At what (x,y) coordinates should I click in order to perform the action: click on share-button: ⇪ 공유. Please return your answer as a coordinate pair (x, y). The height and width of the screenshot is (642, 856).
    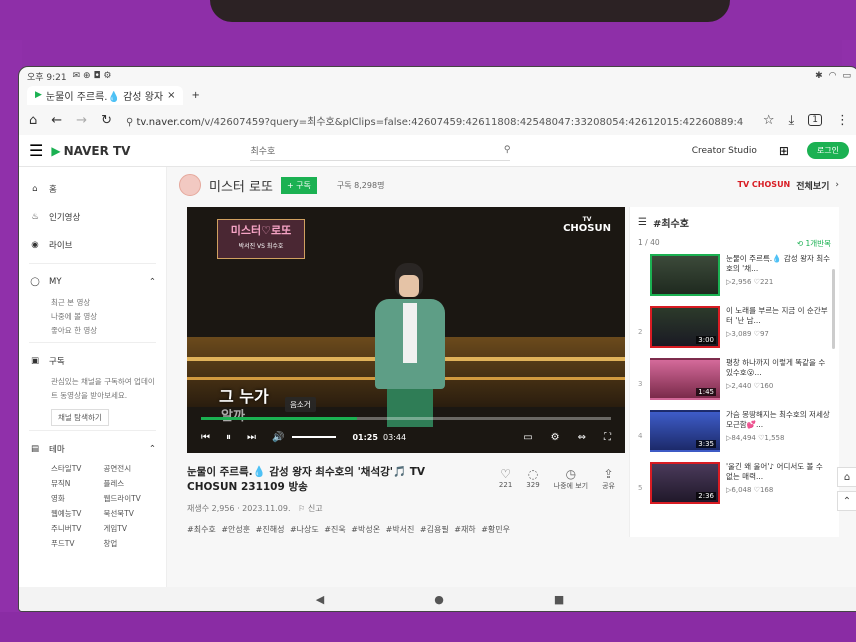
    Looking at the image, I should click on (608, 479).